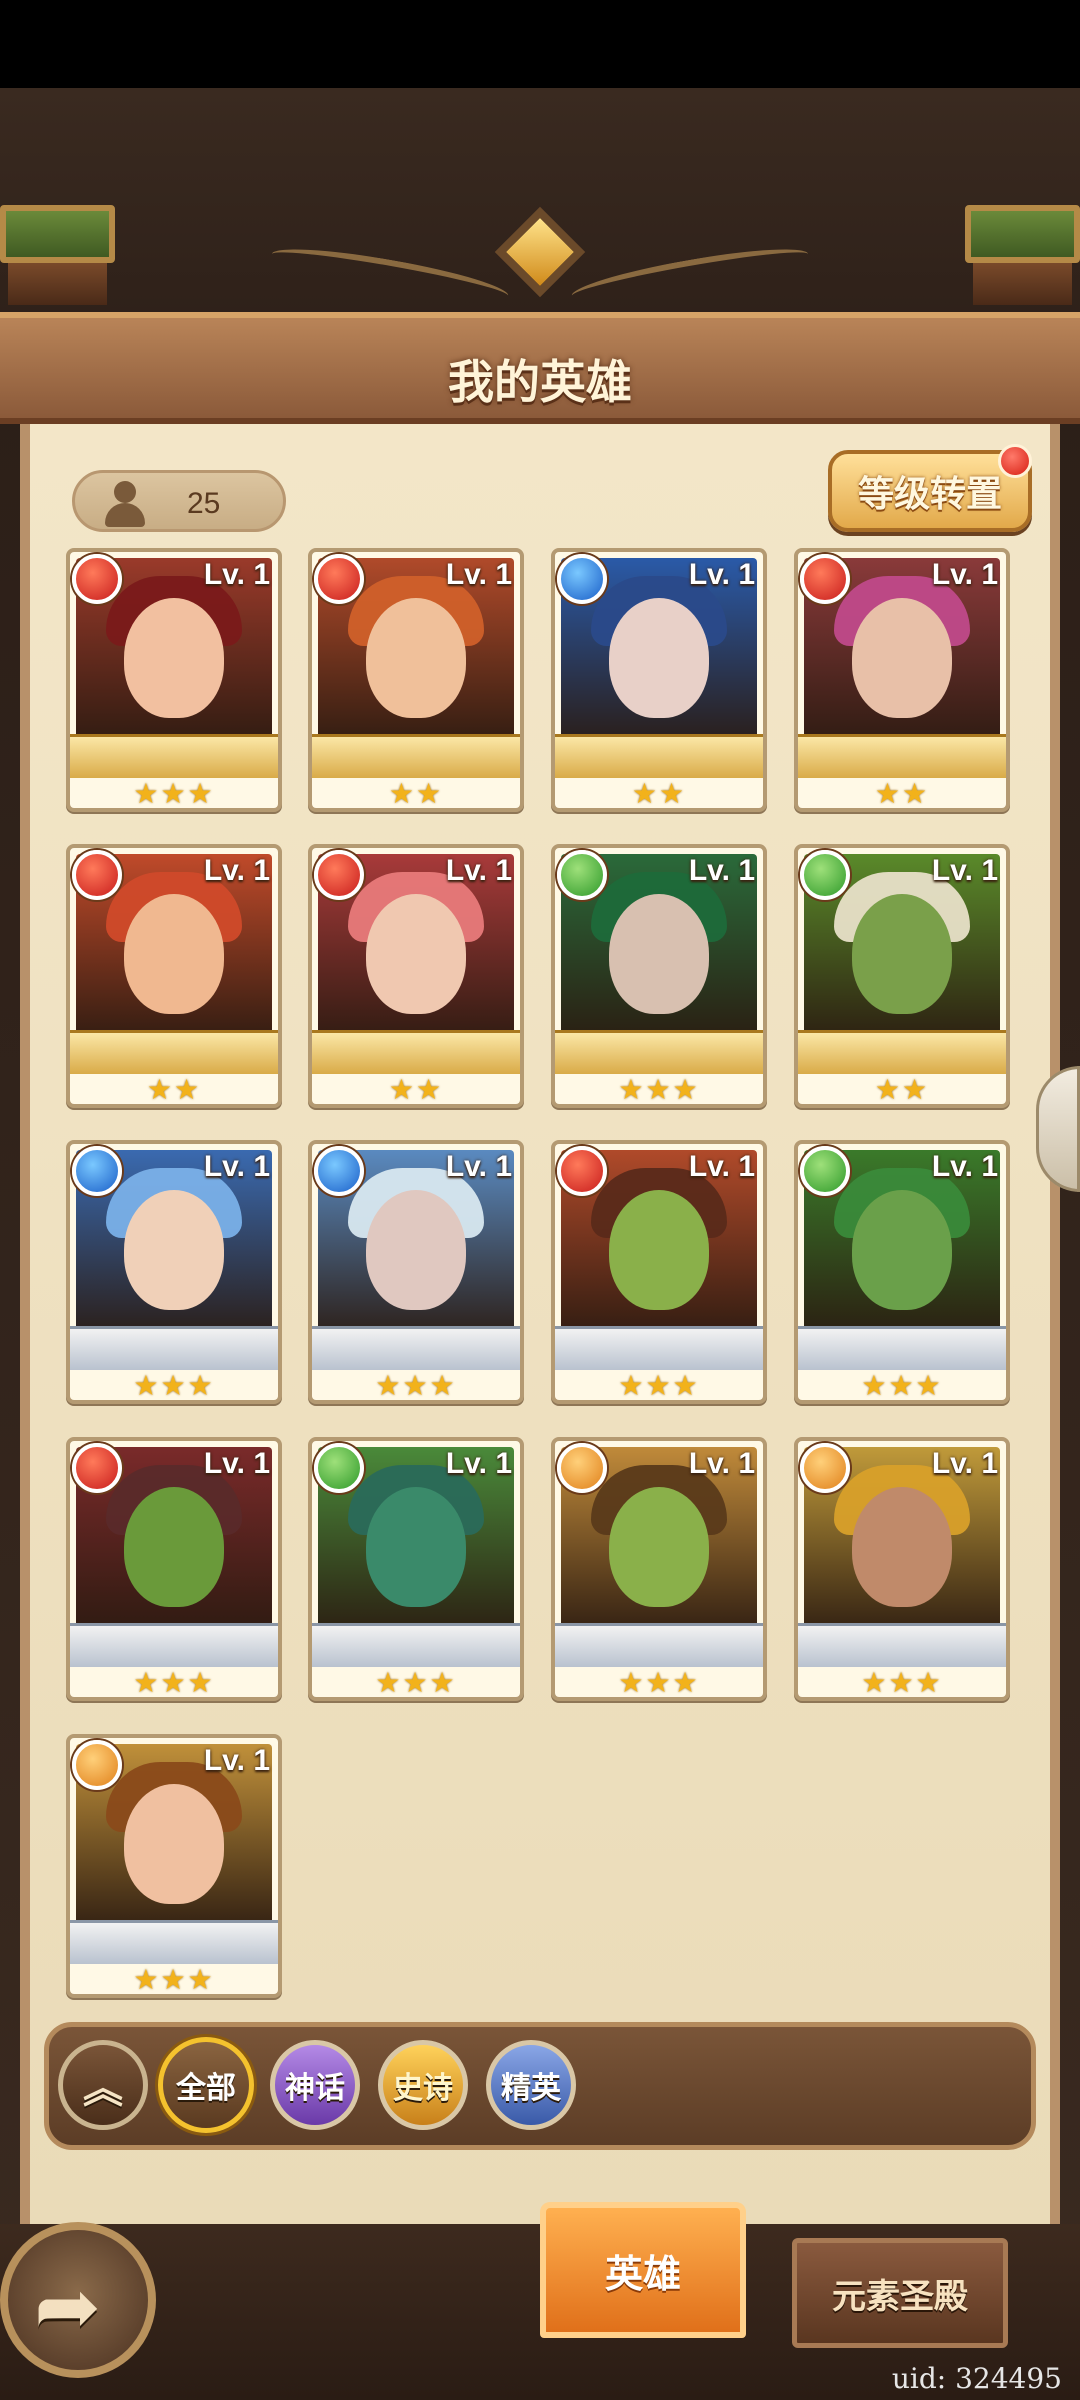 This screenshot has height=2400, width=1080. I want to click on collapse-chevron-icon: ︽, so click(103, 2085).